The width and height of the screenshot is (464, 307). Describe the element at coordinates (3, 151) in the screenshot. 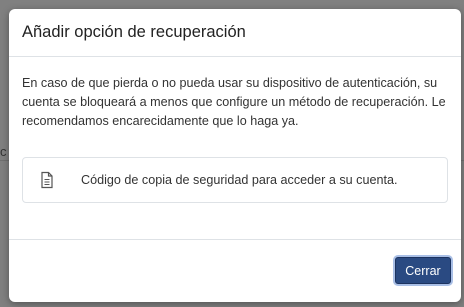

I see `background-text: c` at that location.